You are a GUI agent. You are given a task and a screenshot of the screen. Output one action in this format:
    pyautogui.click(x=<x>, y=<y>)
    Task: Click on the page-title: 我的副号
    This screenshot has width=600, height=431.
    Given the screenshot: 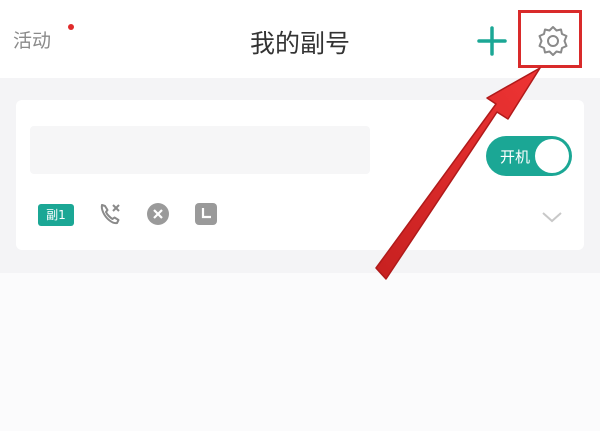 What is the action you would take?
    pyautogui.click(x=299, y=43)
    